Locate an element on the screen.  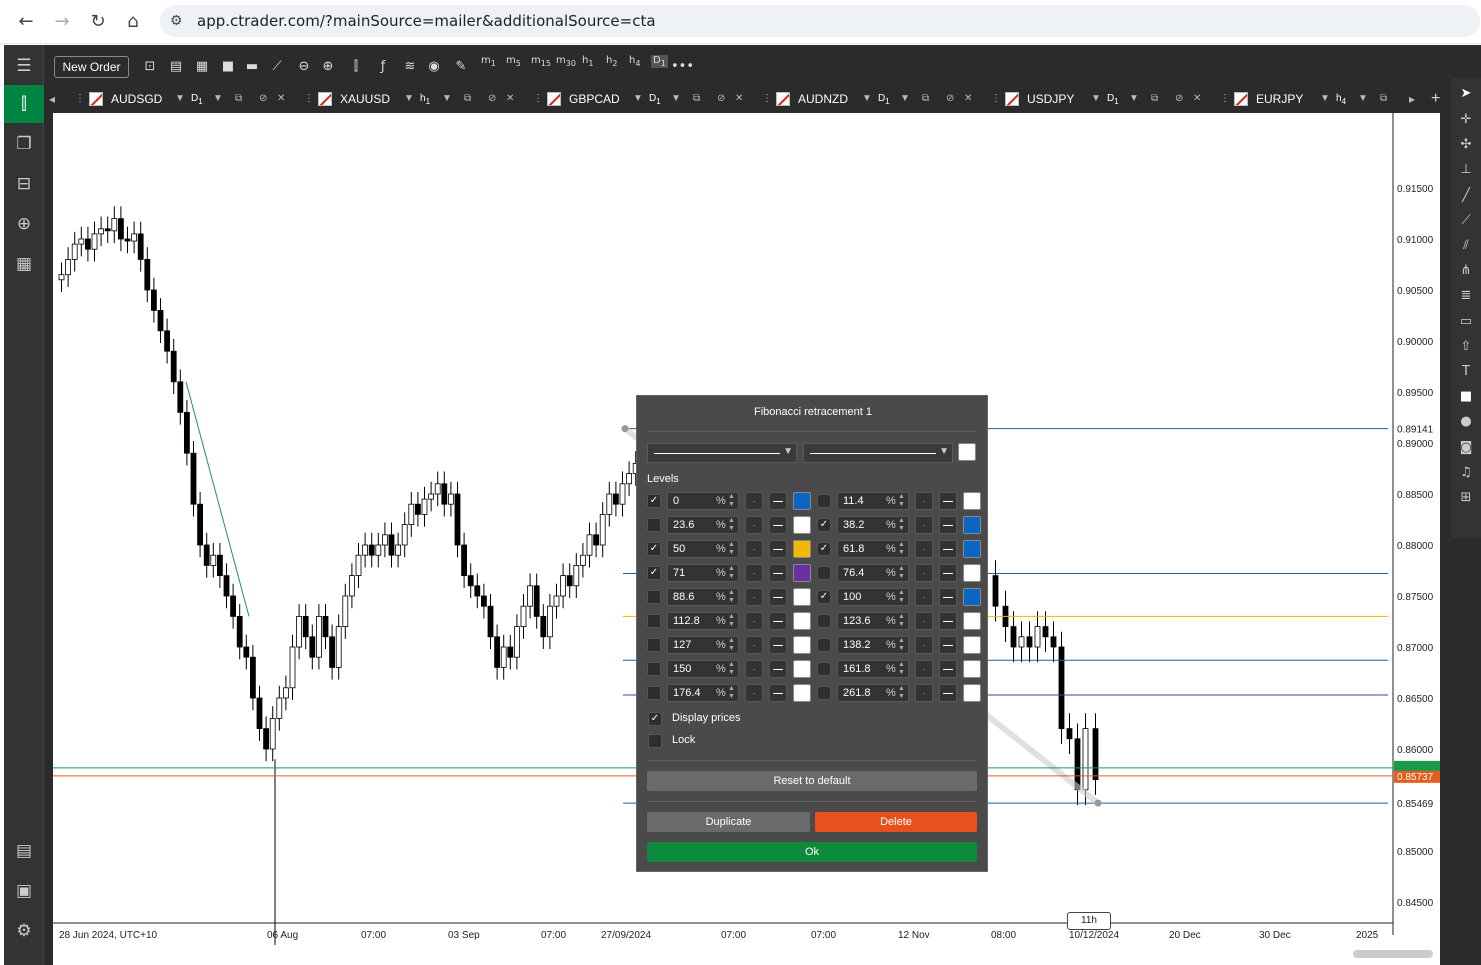
zoom-in-icon: ⊕ is located at coordinates (328, 67).